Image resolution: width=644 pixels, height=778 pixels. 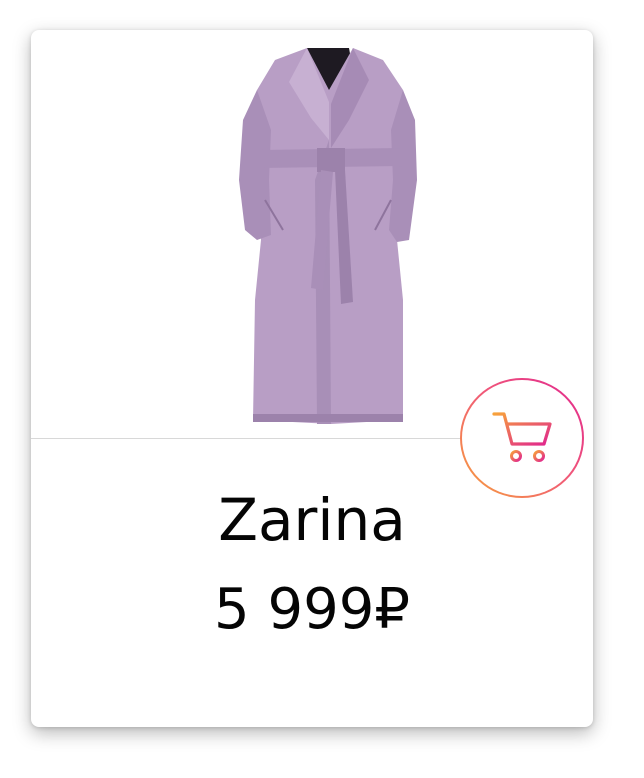 I want to click on add-to-cart-button-inner, so click(x=522, y=438).